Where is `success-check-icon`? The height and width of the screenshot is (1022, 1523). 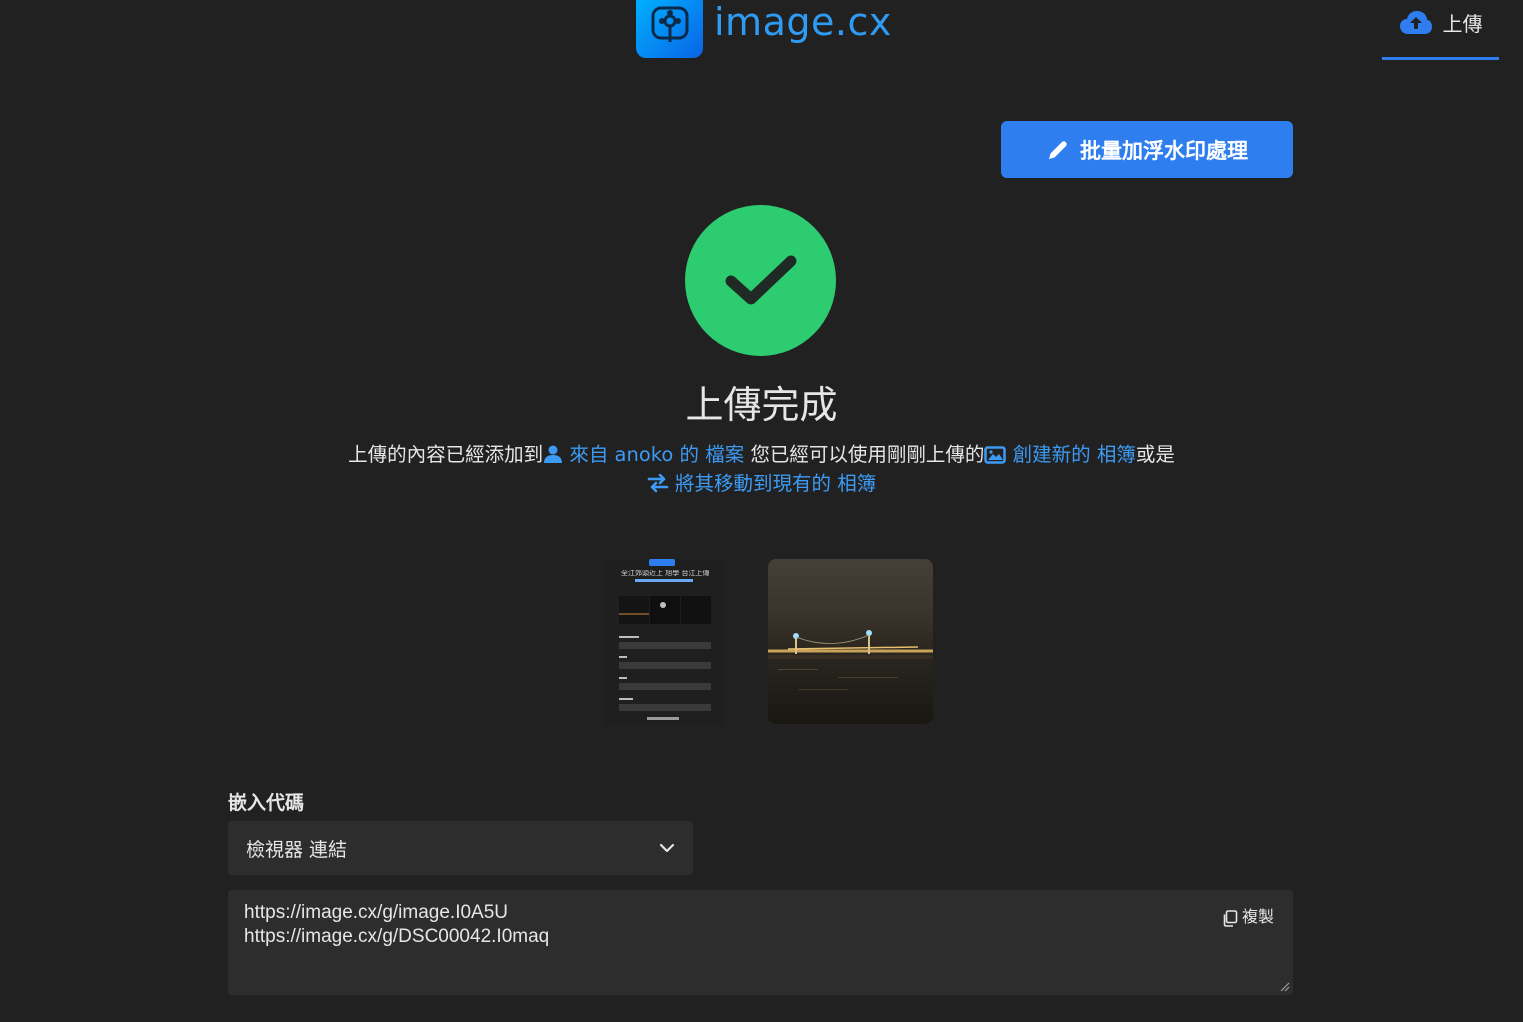
success-check-icon is located at coordinates (760, 280).